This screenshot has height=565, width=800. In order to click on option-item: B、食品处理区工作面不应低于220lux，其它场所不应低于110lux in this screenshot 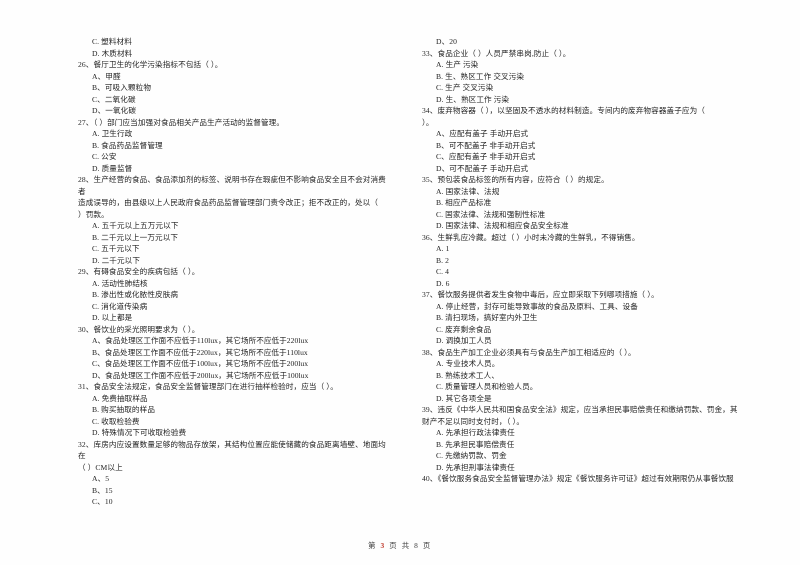, I will do `click(200, 352)`.